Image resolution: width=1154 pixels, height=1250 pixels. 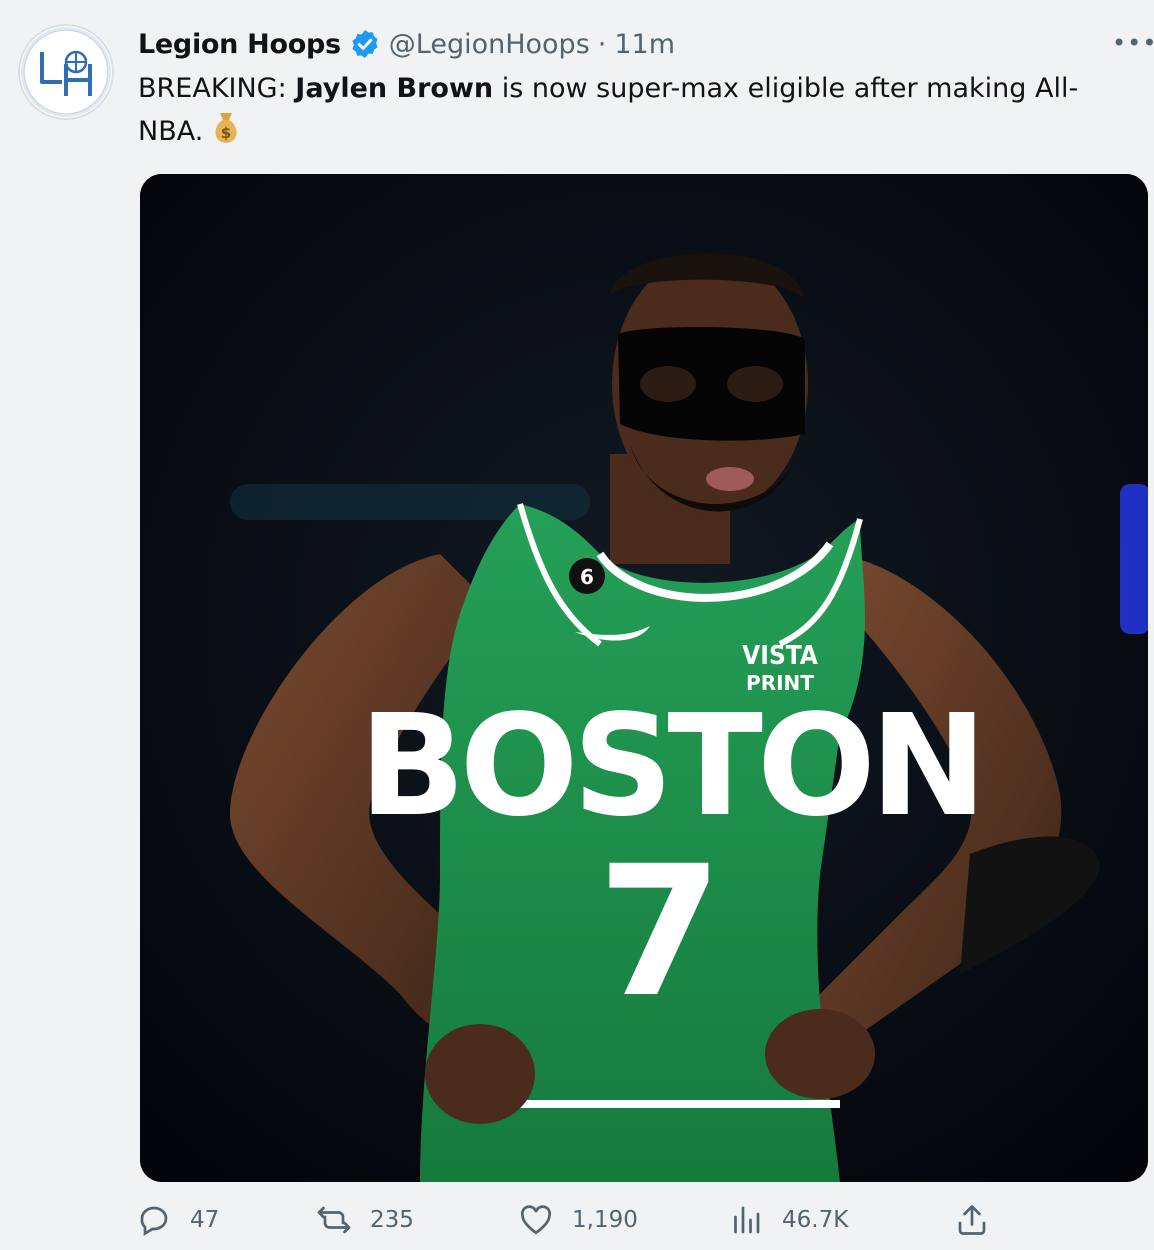 I want to click on retweet-button: 235, so click(x=365, y=1220).